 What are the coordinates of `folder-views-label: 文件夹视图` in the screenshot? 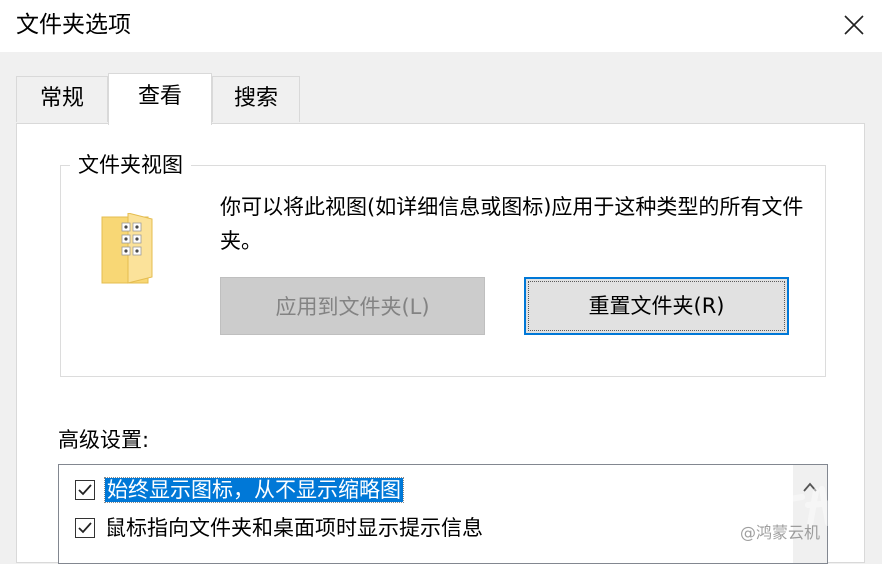 It's located at (130, 165).